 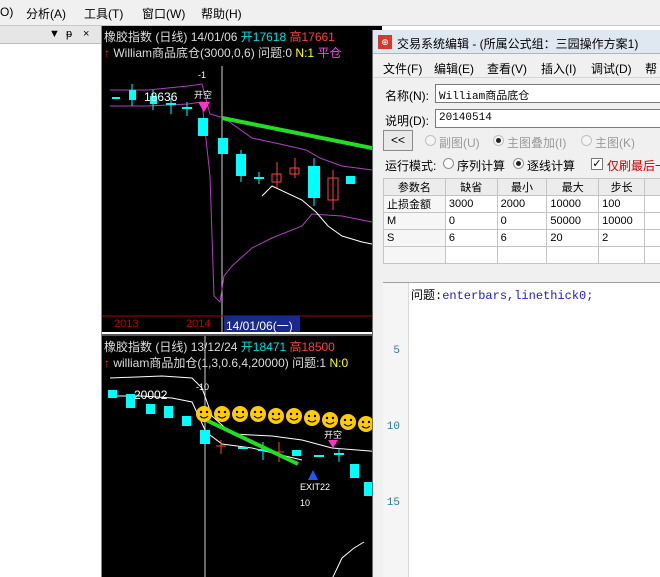 I want to click on param-default-cell: 0, so click(x=471, y=221).